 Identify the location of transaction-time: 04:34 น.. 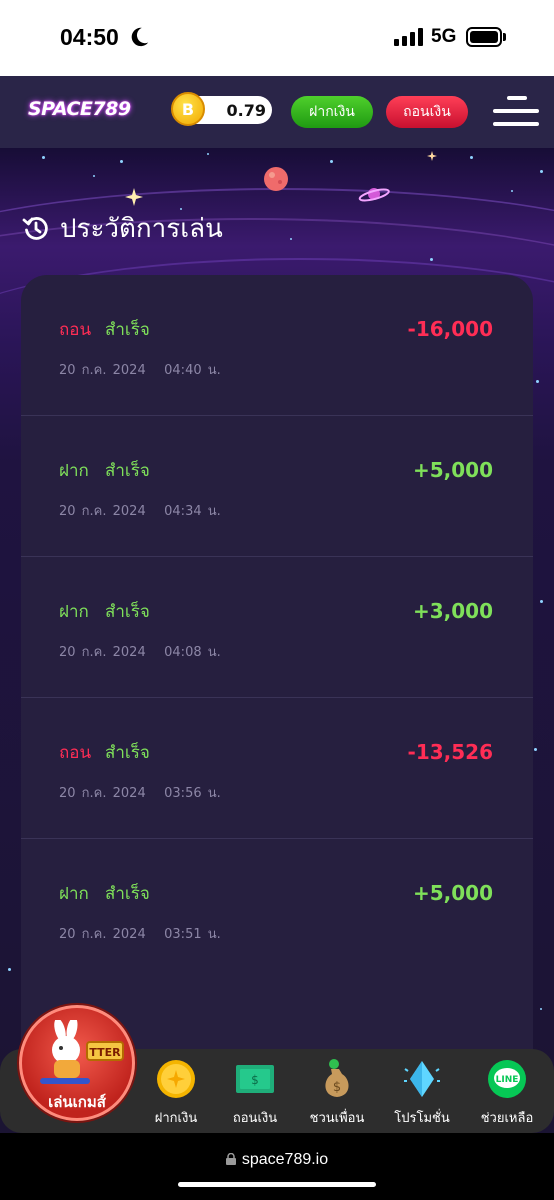
(192, 511).